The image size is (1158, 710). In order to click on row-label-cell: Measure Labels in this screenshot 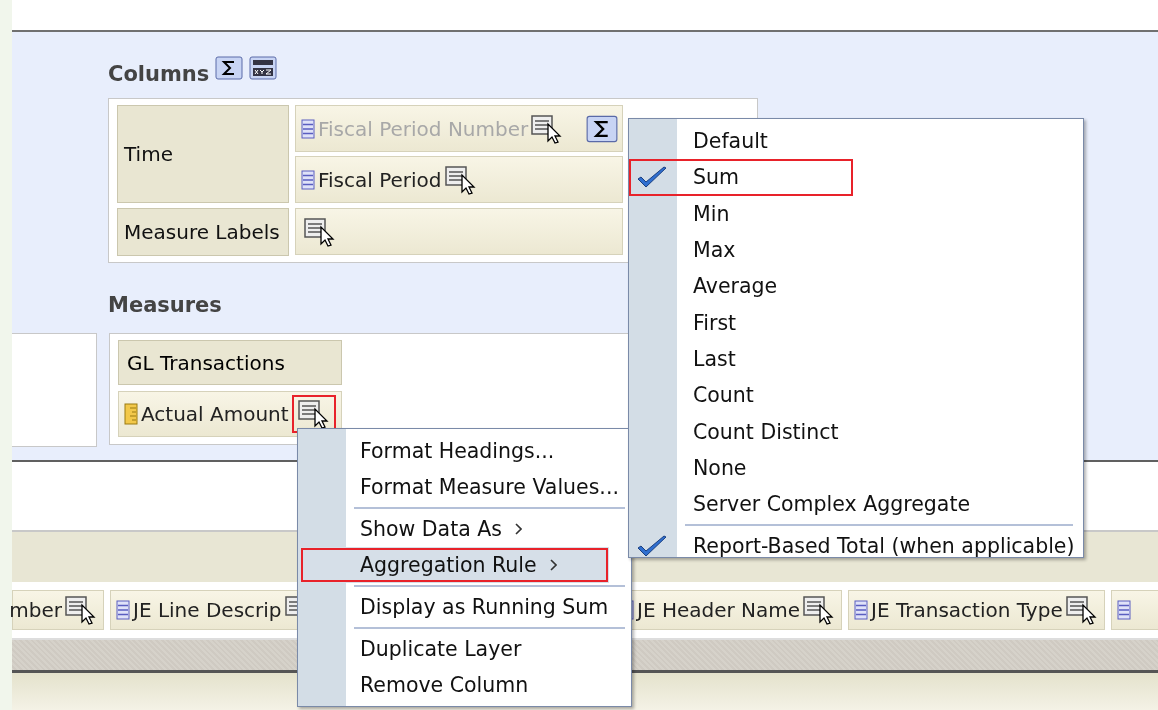, I will do `click(203, 232)`.